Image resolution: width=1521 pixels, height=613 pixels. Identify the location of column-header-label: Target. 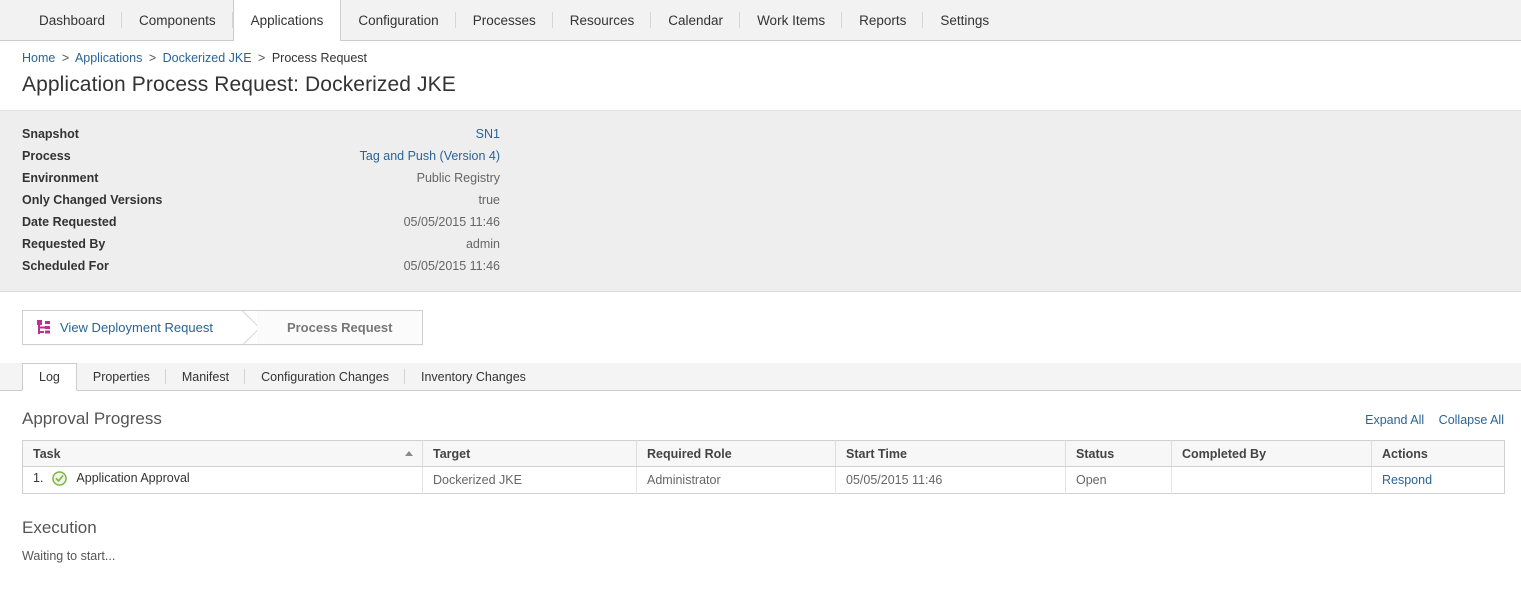
(452, 453).